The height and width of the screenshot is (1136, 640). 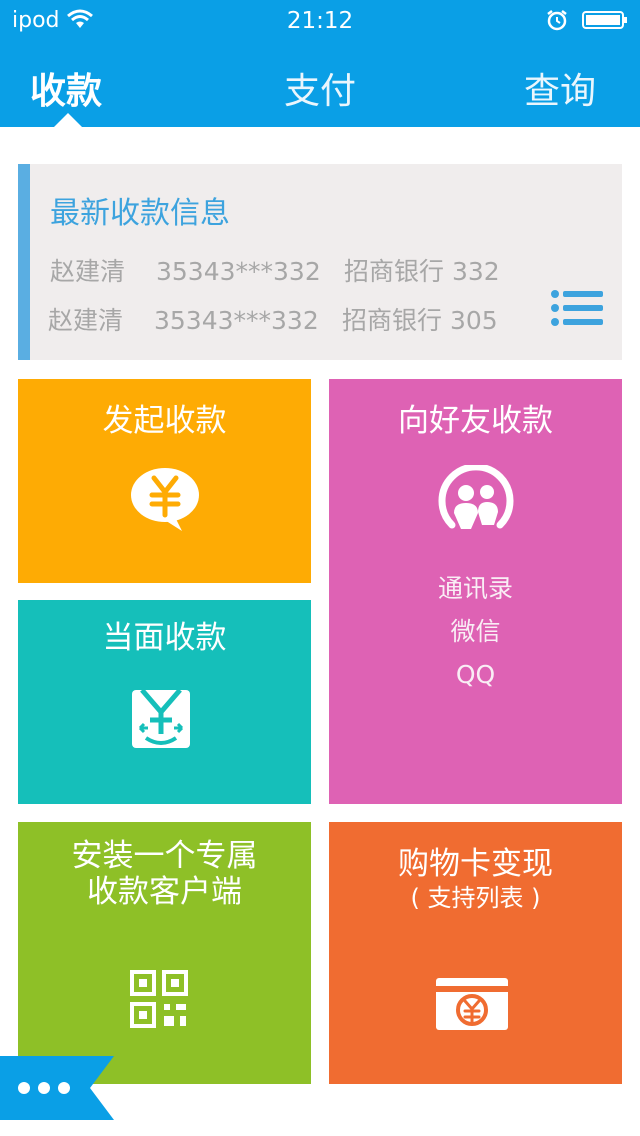 I want to click on alarm-icon, so click(x=557, y=20).